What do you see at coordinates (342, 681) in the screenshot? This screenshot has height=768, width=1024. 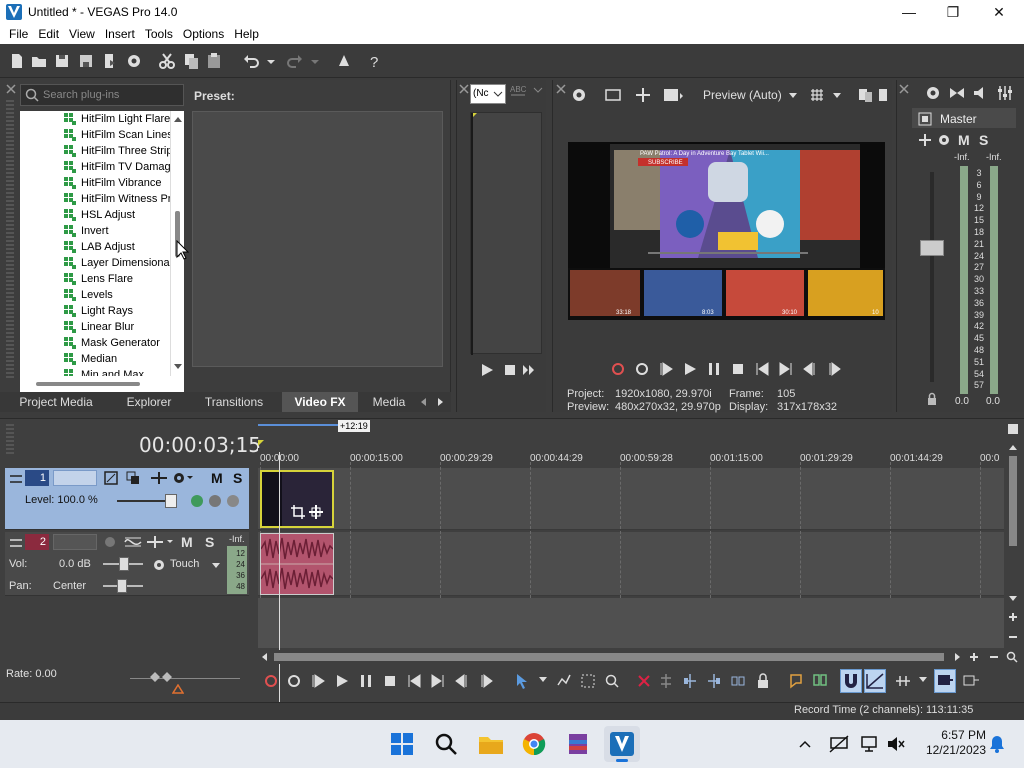 I see `play-icon` at bounding box center [342, 681].